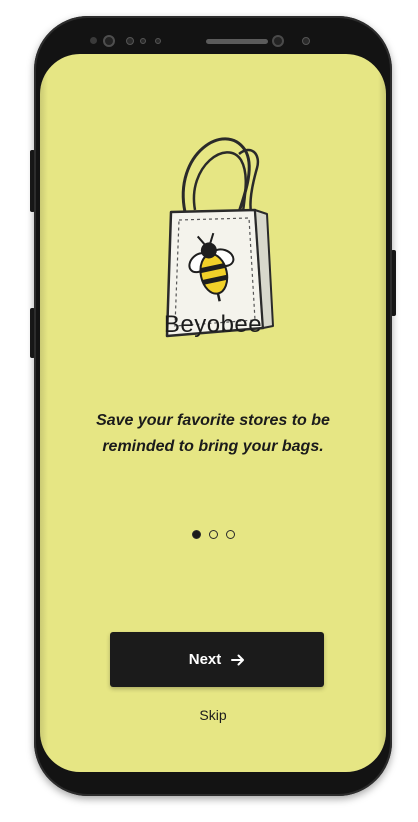 This screenshot has height=822, width=418. What do you see at coordinates (213, 324) in the screenshot?
I see `brand-name: Beyobee` at bounding box center [213, 324].